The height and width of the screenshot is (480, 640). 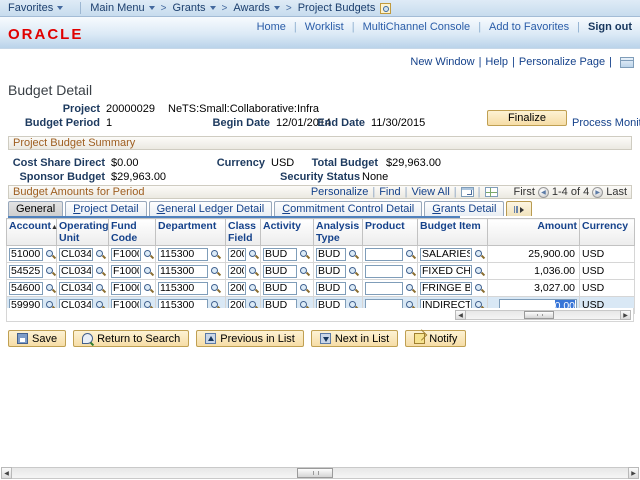 I want to click on process-monitor-link: Process Monitor, so click(x=606, y=123).